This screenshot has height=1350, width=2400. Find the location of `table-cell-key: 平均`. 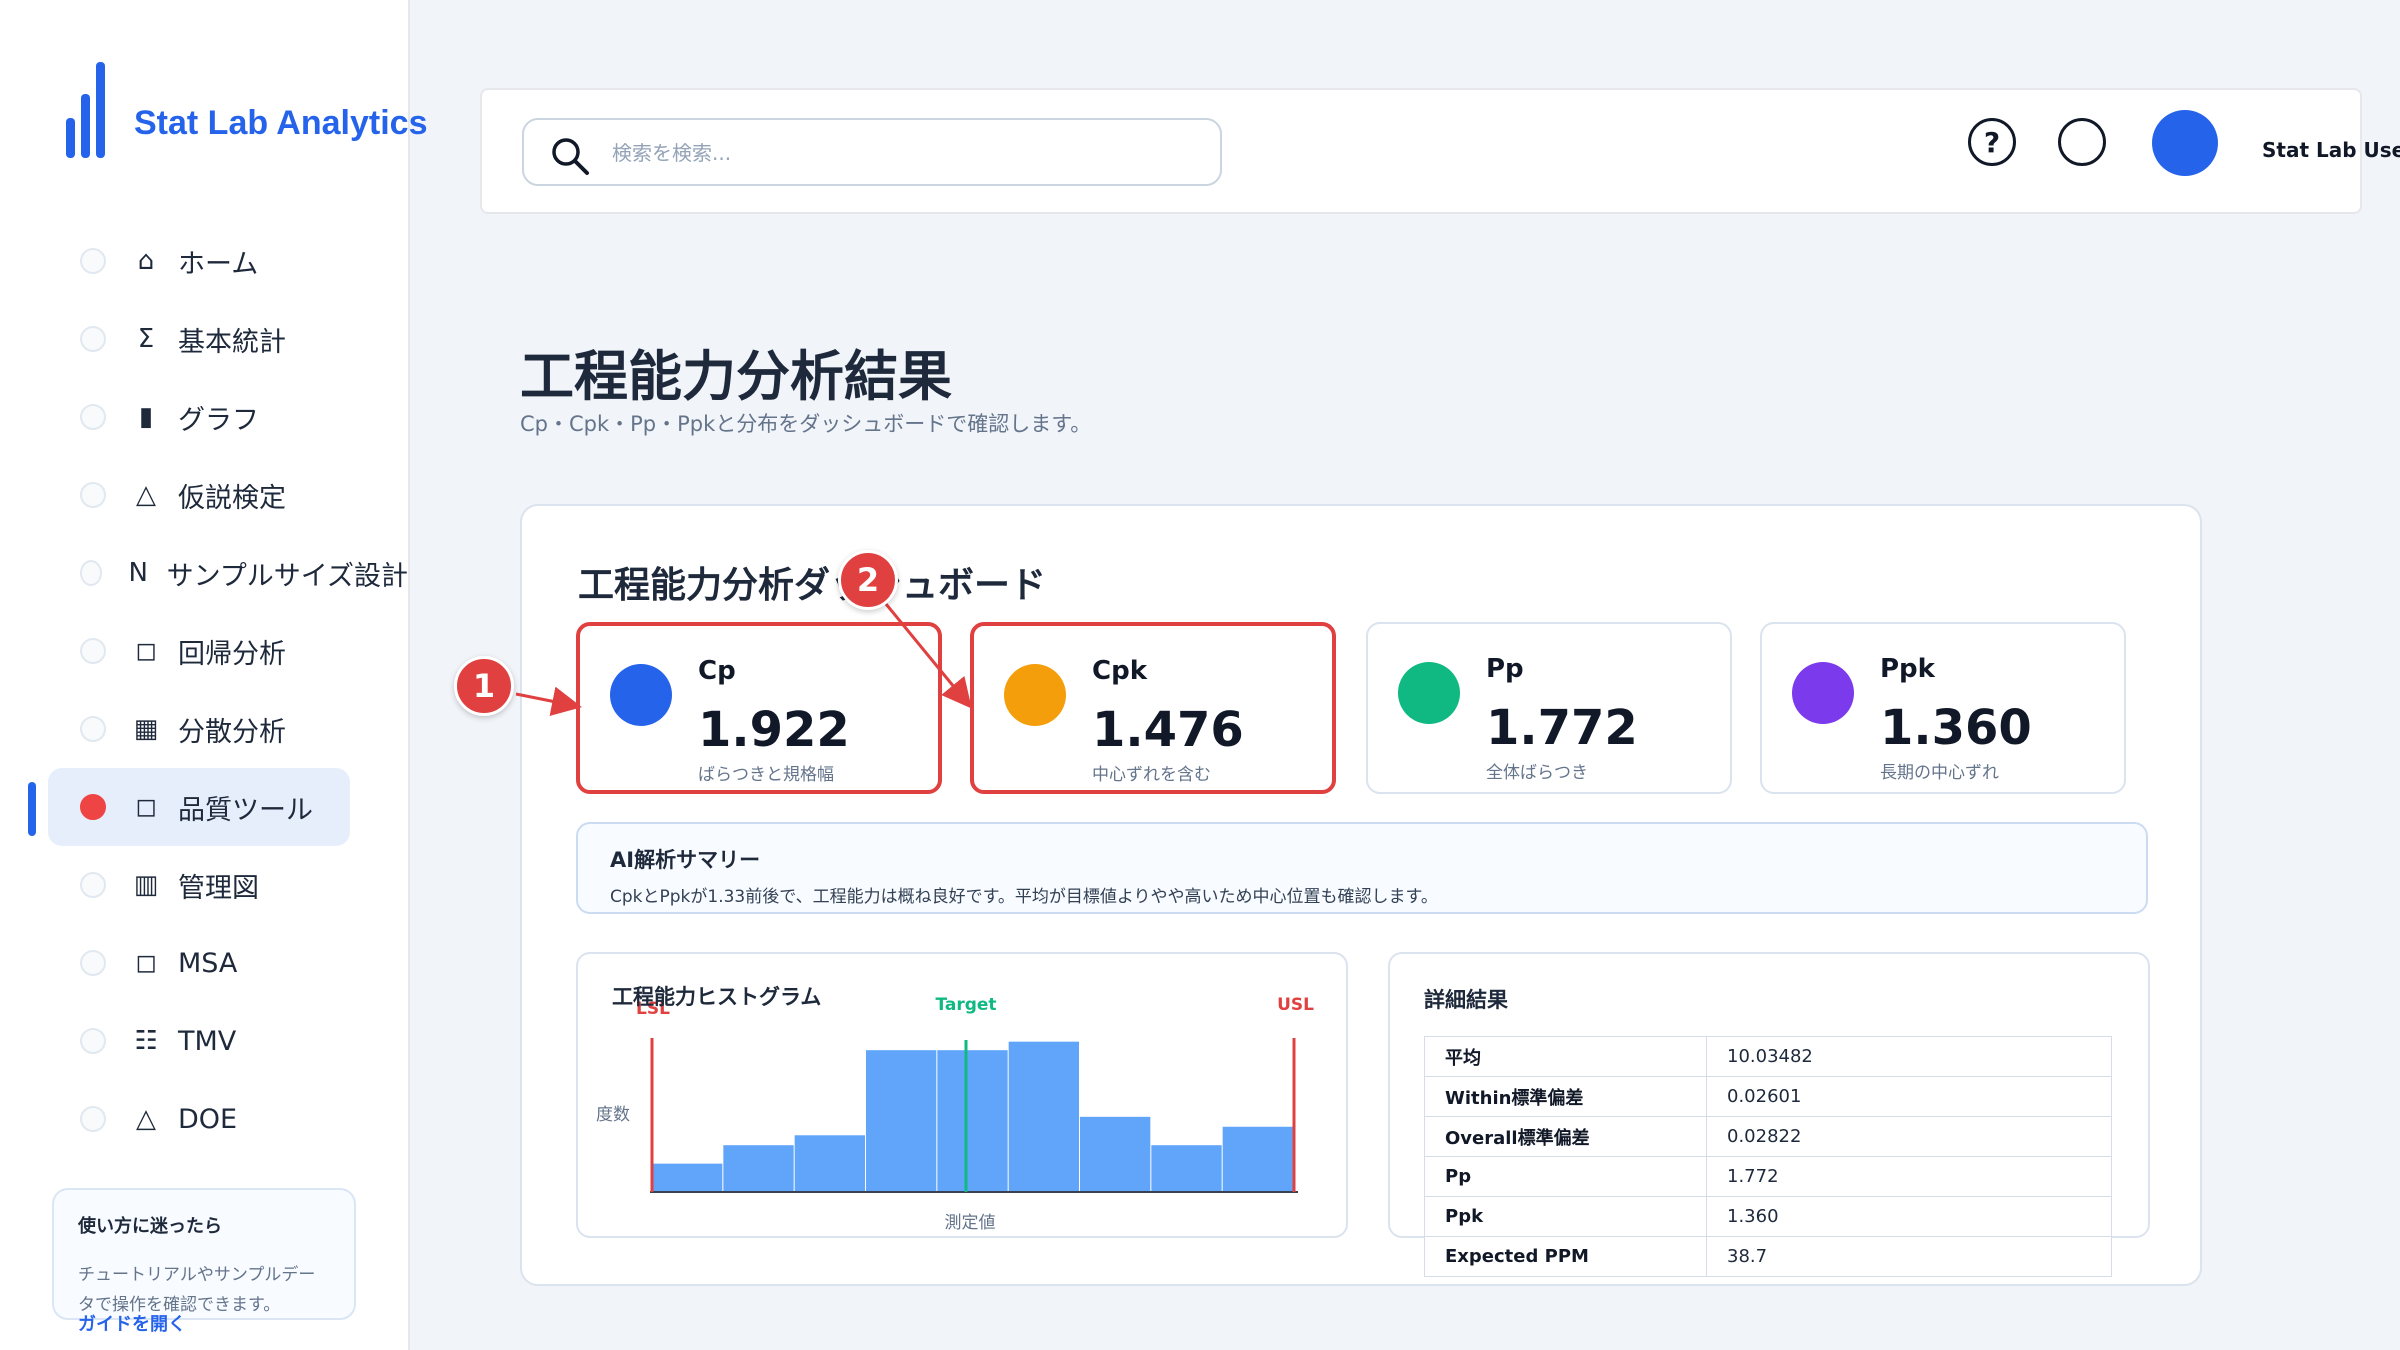

table-cell-key: 平均 is located at coordinates (1565, 1056).